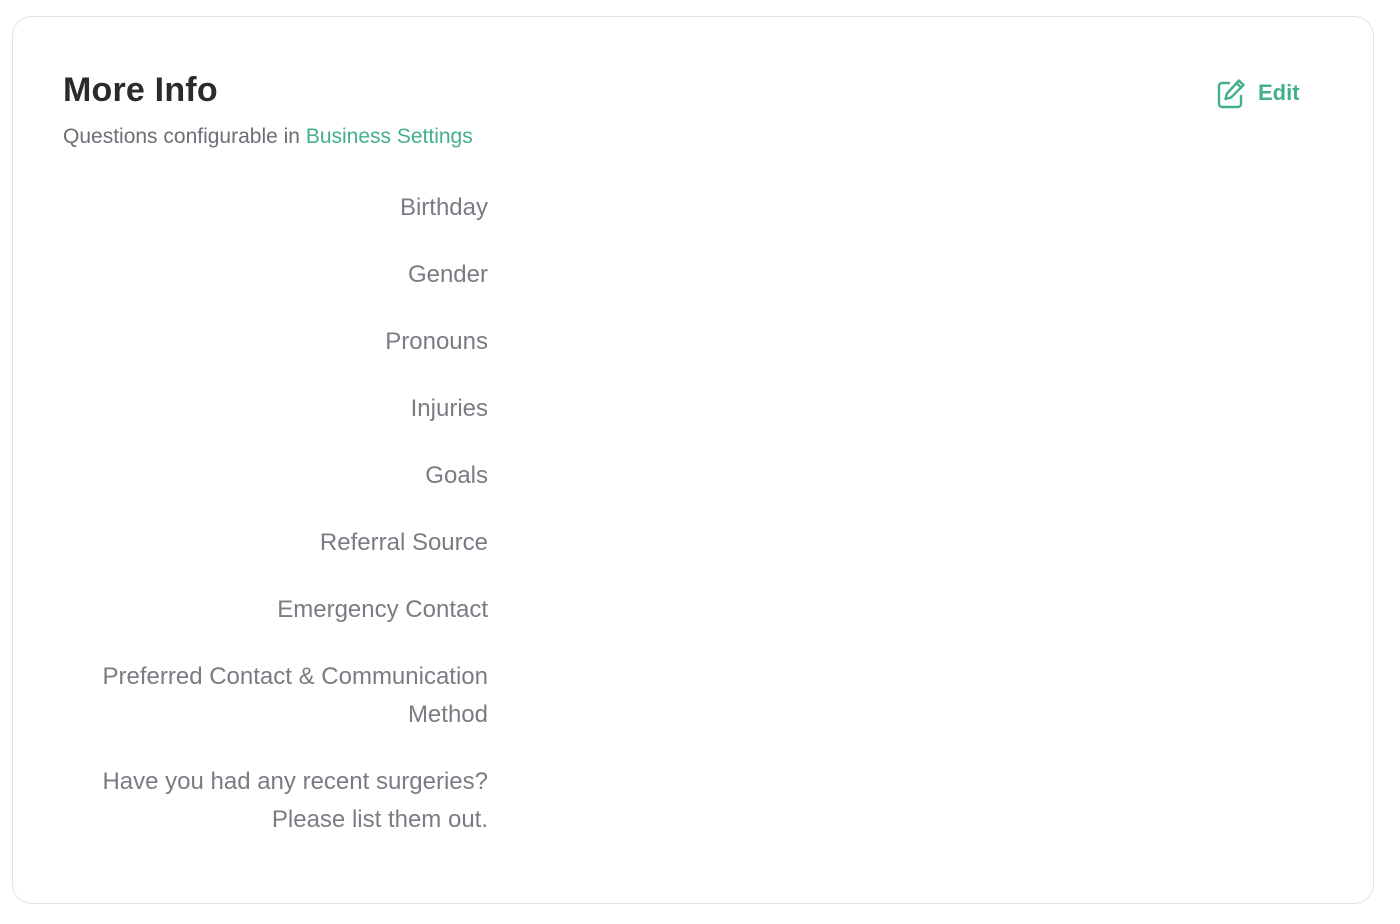 This screenshot has width=1400, height=924. I want to click on field-pronouns: Pronouns, so click(275, 342).